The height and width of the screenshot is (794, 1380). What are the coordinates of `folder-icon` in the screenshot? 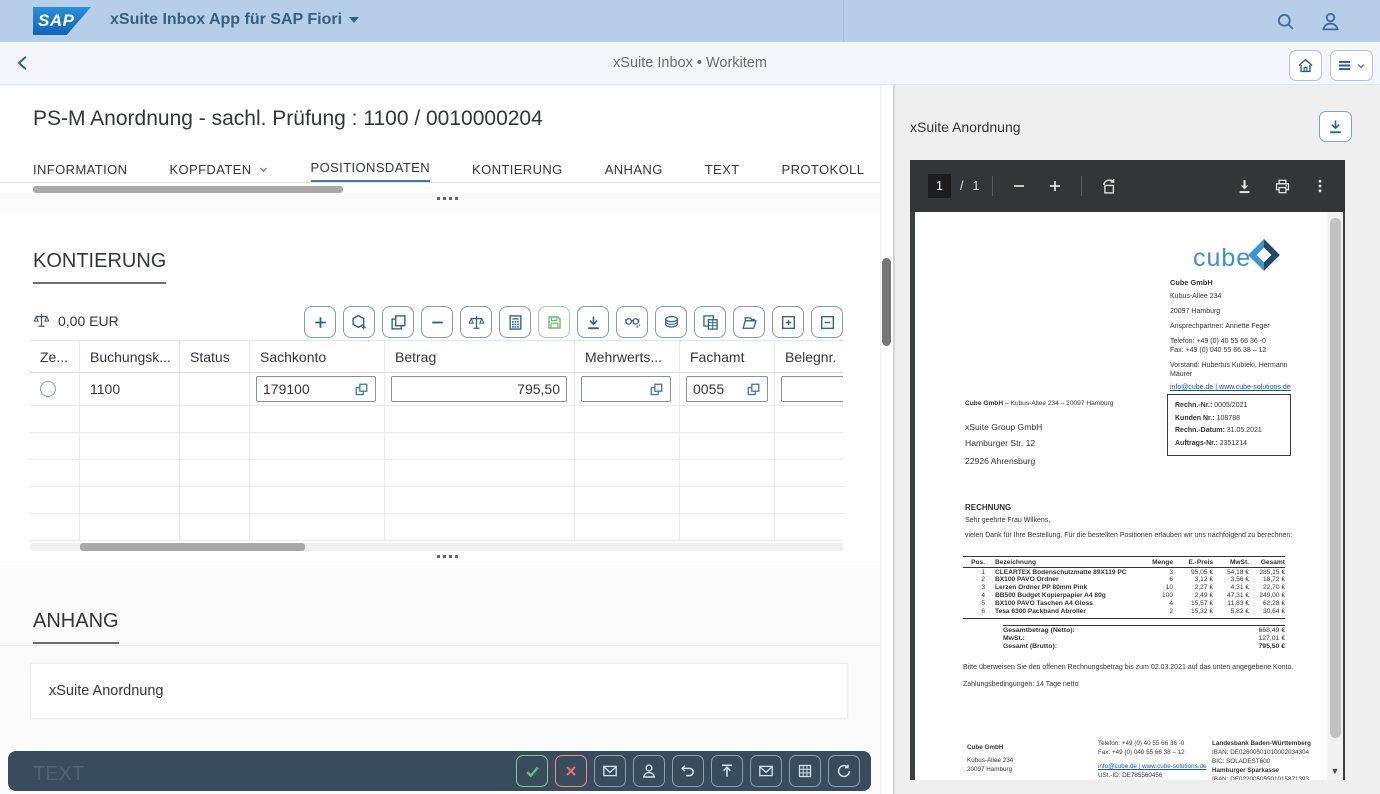 It's located at (749, 322).